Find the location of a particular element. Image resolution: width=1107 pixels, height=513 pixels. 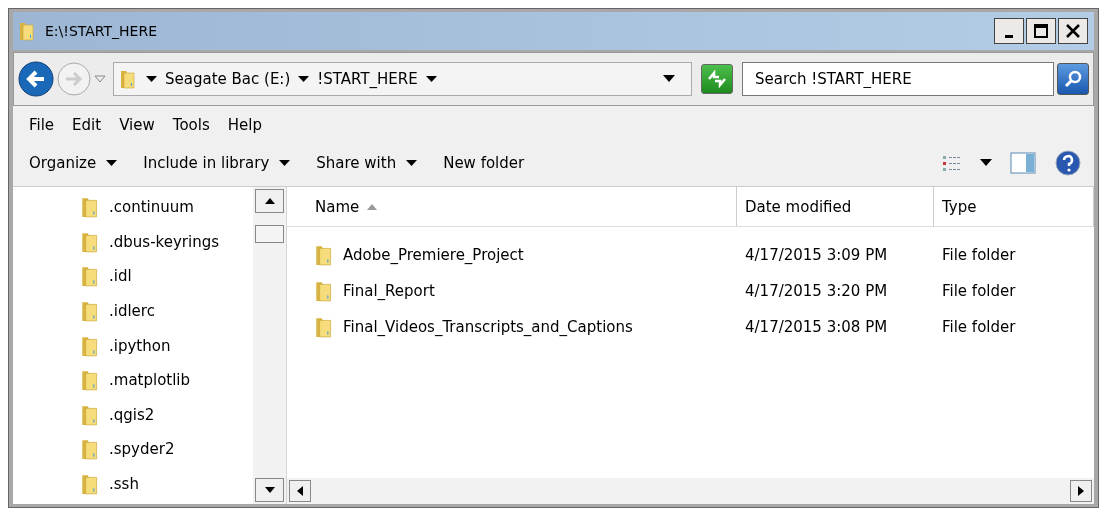

maximize-button is located at coordinates (1041, 31).